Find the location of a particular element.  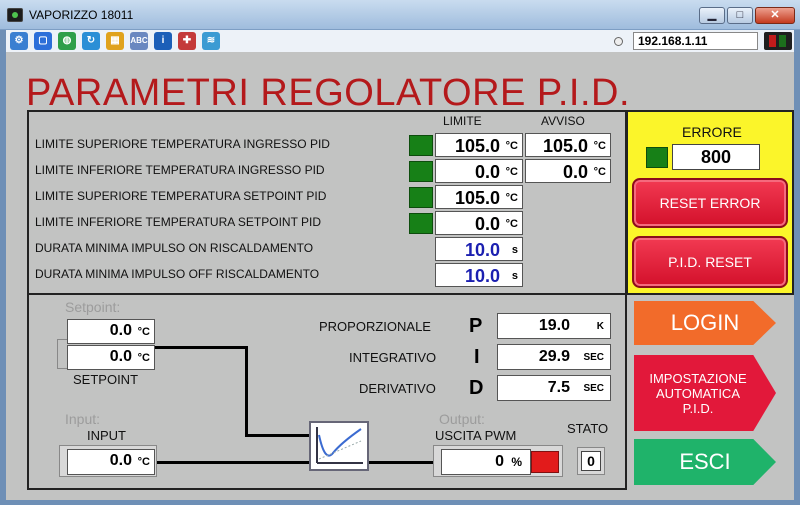

warning-value-field: 105.0 °C is located at coordinates (568, 145).